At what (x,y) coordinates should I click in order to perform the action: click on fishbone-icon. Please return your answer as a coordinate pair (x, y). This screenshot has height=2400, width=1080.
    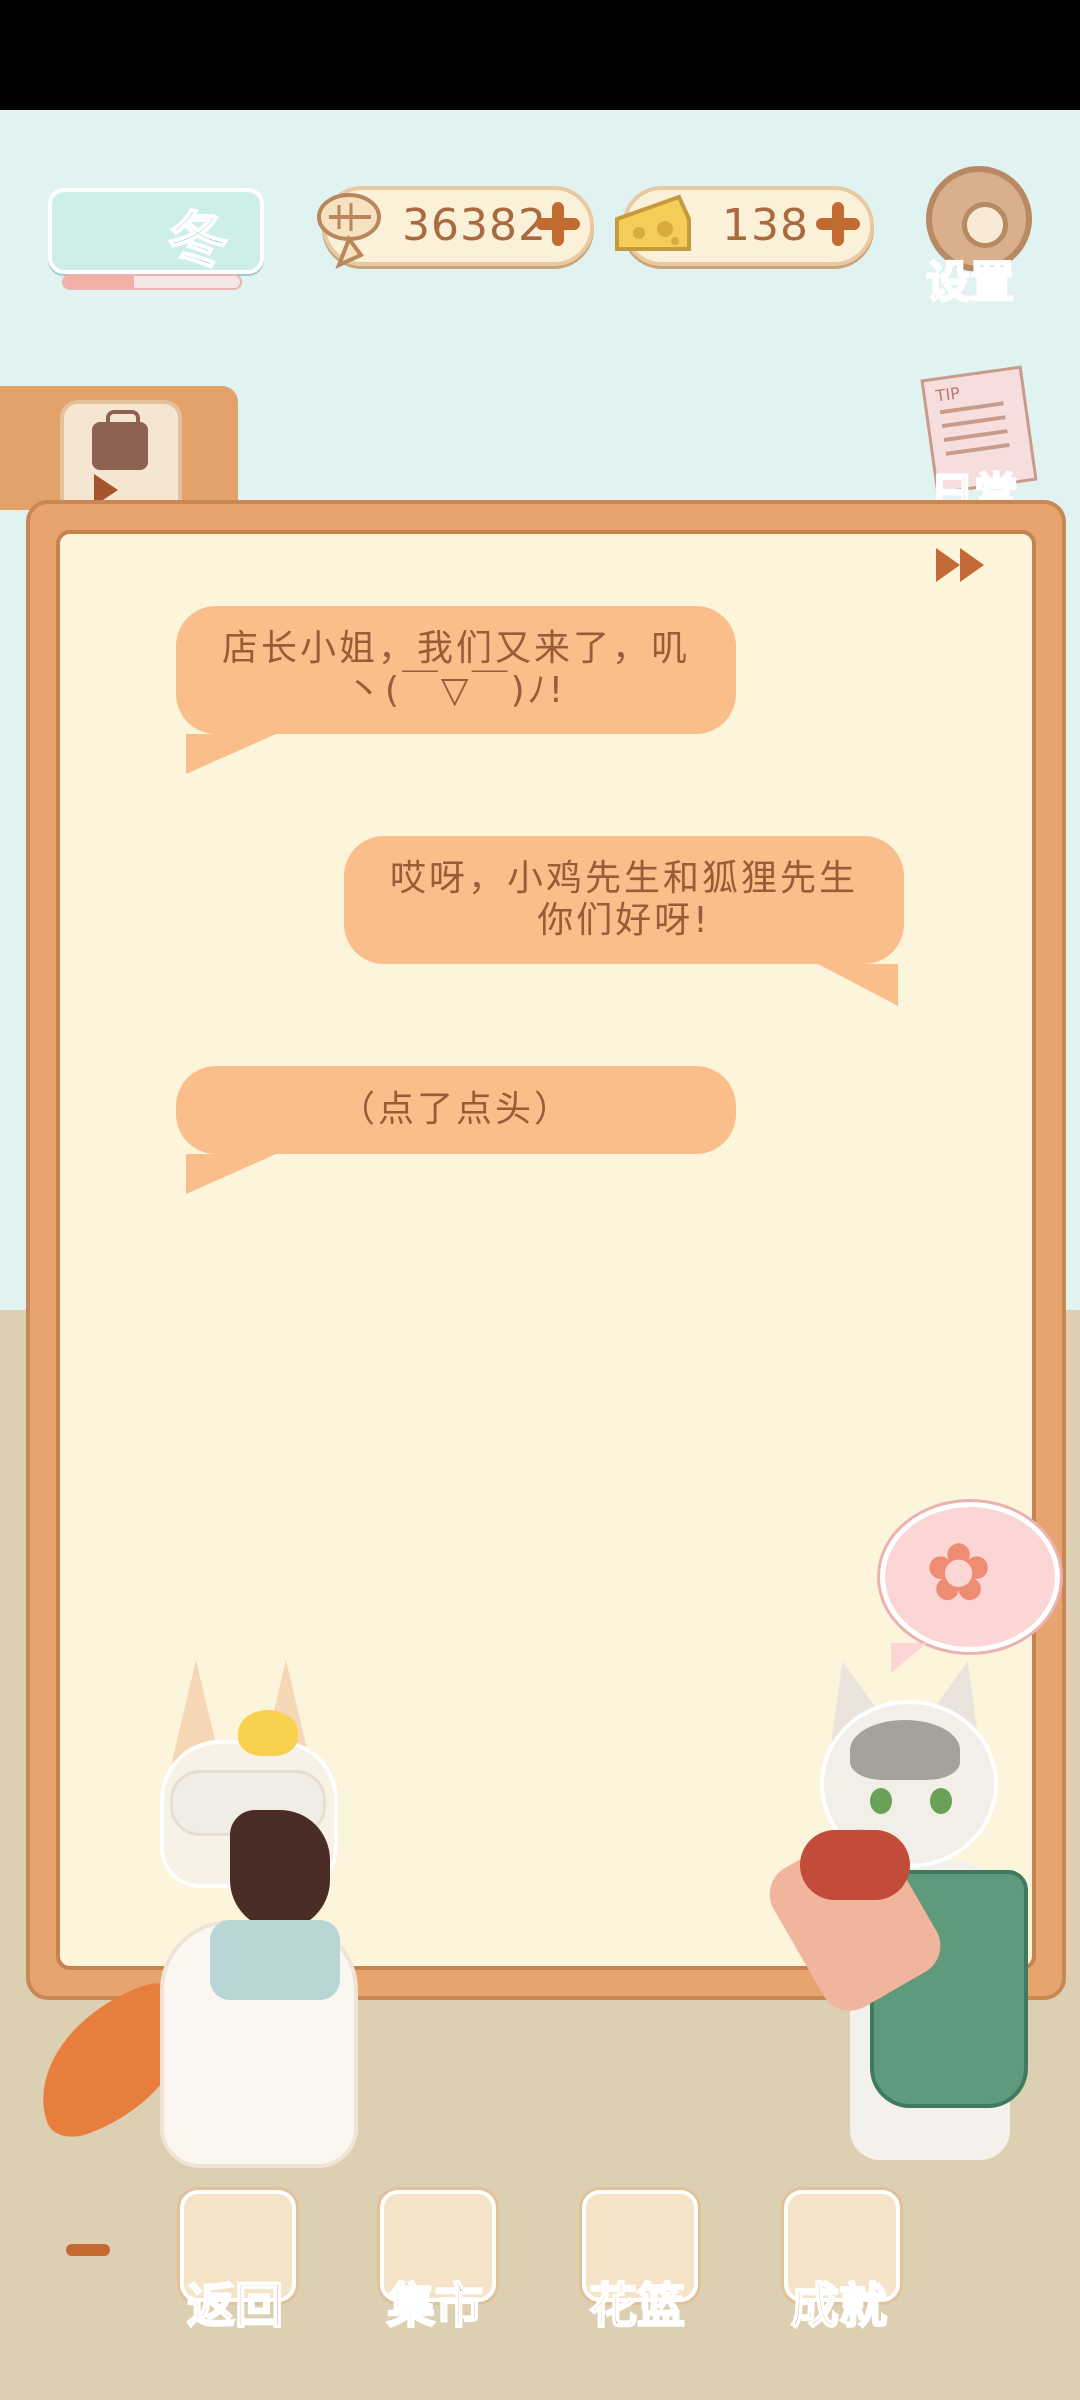
    Looking at the image, I should click on (354, 224).